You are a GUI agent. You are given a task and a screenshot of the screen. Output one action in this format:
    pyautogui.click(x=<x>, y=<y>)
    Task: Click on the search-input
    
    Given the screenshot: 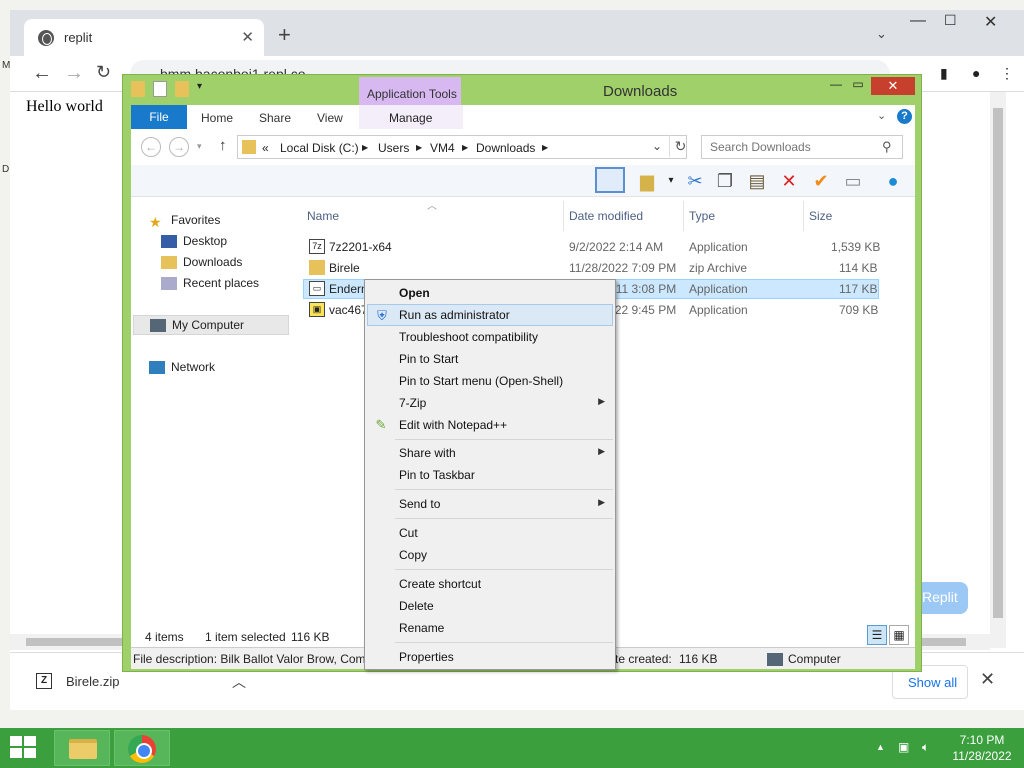 What is the action you would take?
    pyautogui.click(x=791, y=147)
    